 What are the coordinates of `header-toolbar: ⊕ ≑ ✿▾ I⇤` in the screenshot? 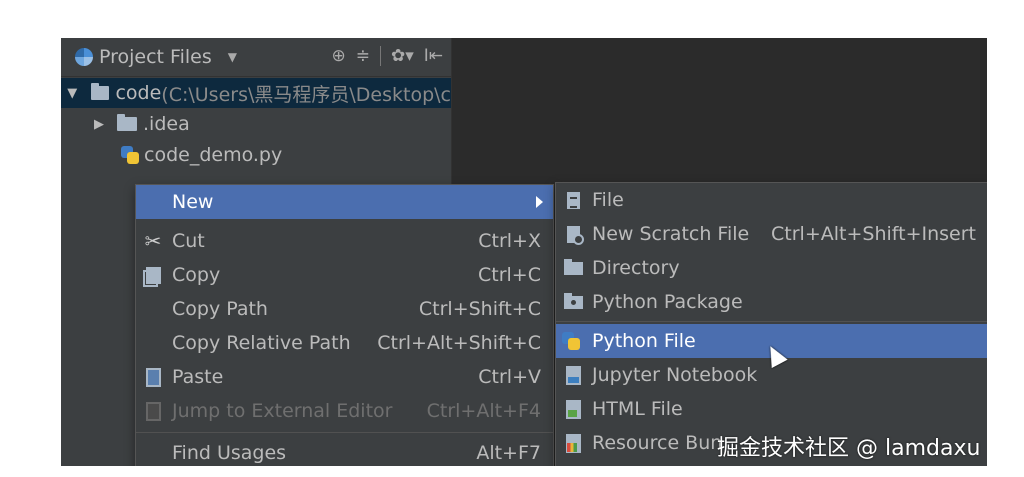 It's located at (387, 56).